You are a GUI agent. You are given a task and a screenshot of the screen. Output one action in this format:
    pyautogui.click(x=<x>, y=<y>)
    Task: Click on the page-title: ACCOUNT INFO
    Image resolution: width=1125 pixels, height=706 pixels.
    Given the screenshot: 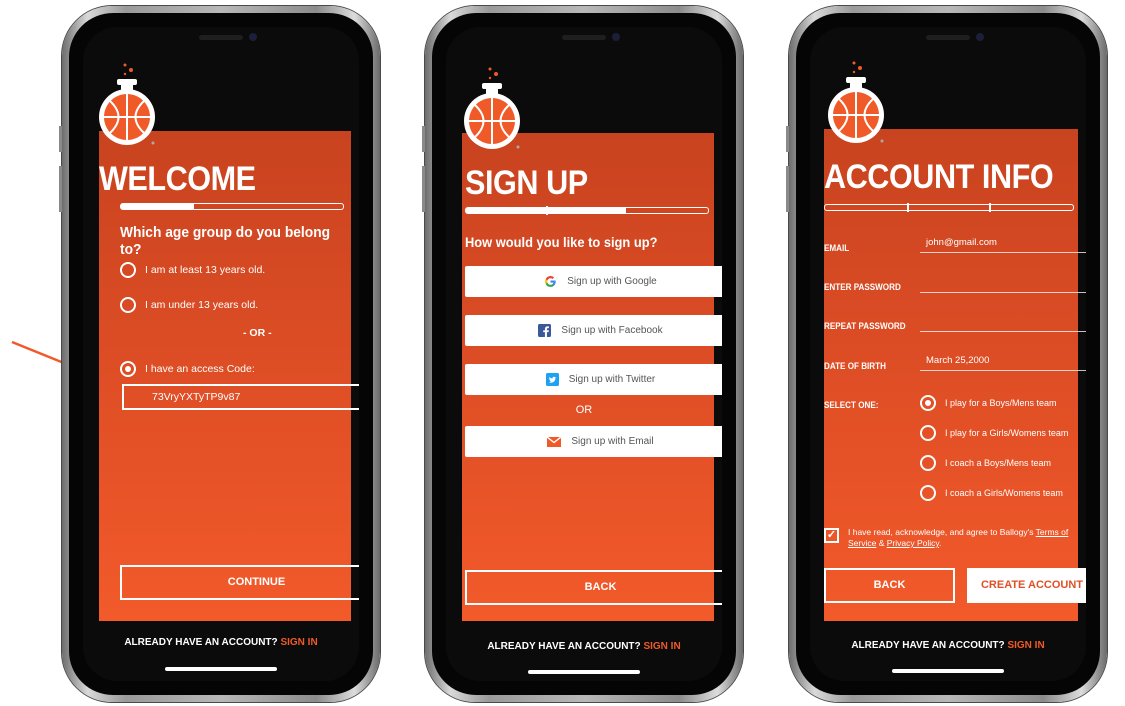 What is the action you would take?
    pyautogui.click(x=939, y=177)
    